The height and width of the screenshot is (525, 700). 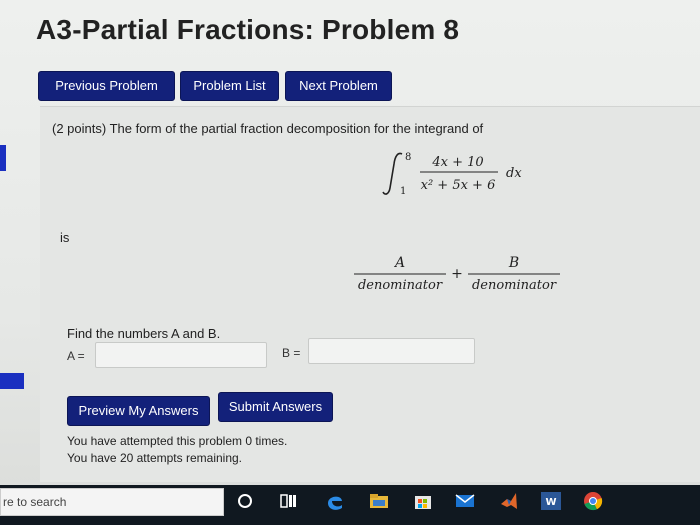 I want to click on differential: dx, so click(x=514, y=173).